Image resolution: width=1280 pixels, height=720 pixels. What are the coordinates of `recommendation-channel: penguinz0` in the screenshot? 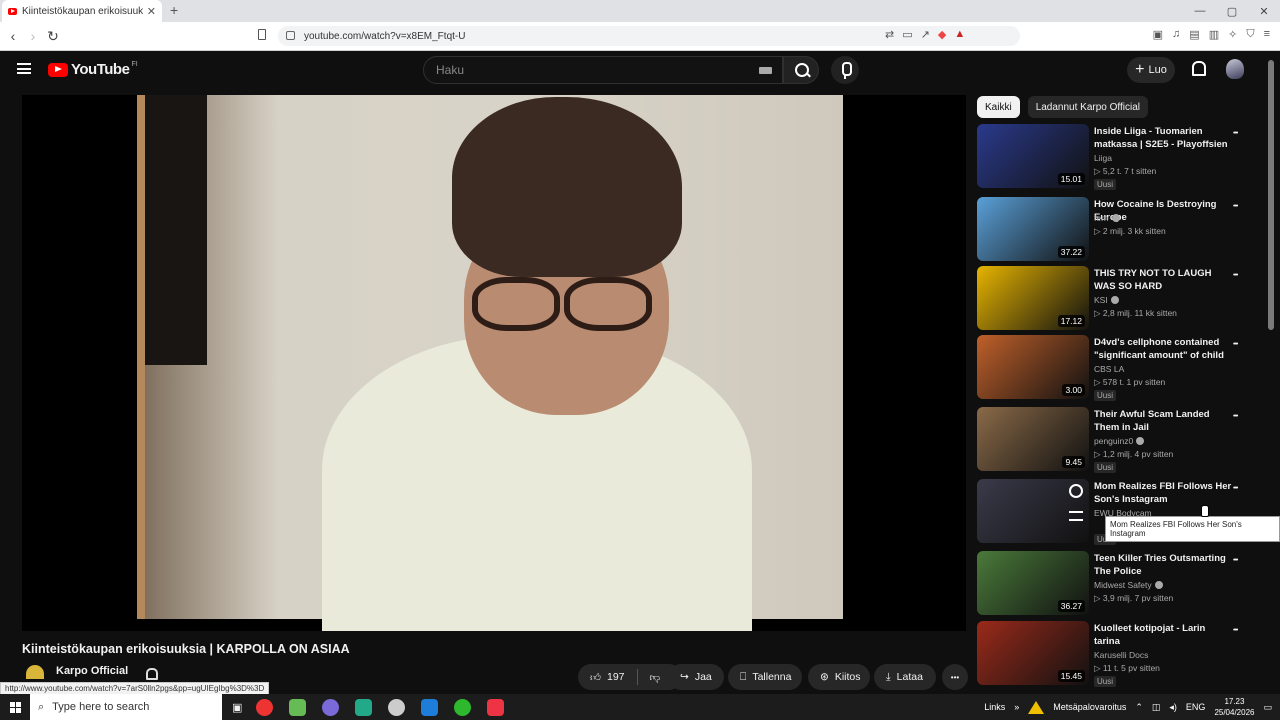 It's located at (1119, 441).